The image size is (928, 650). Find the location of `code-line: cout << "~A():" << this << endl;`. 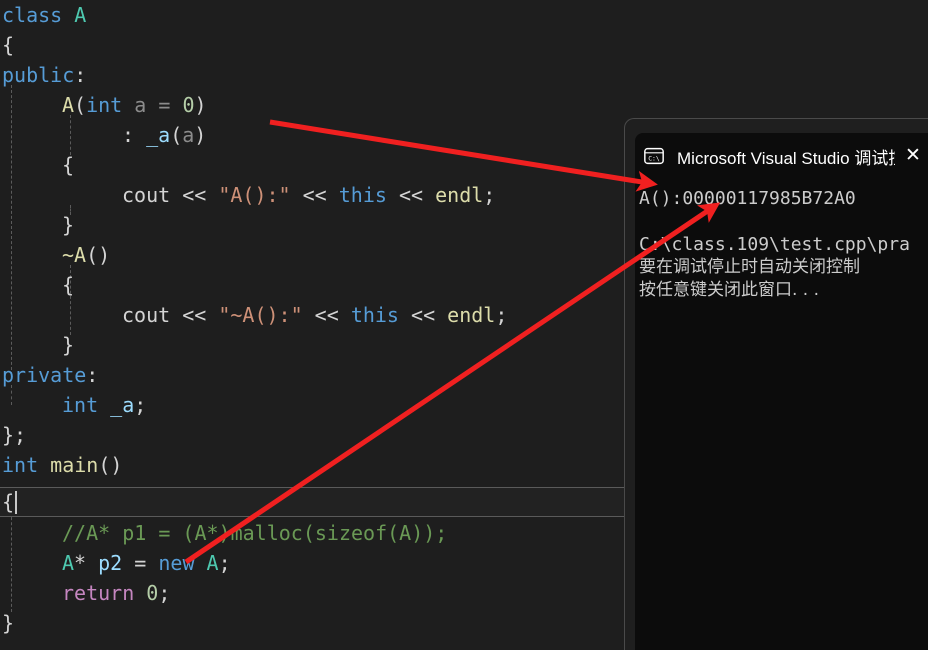

code-line: cout << "~A():" << this << endl; is located at coordinates (253, 315).